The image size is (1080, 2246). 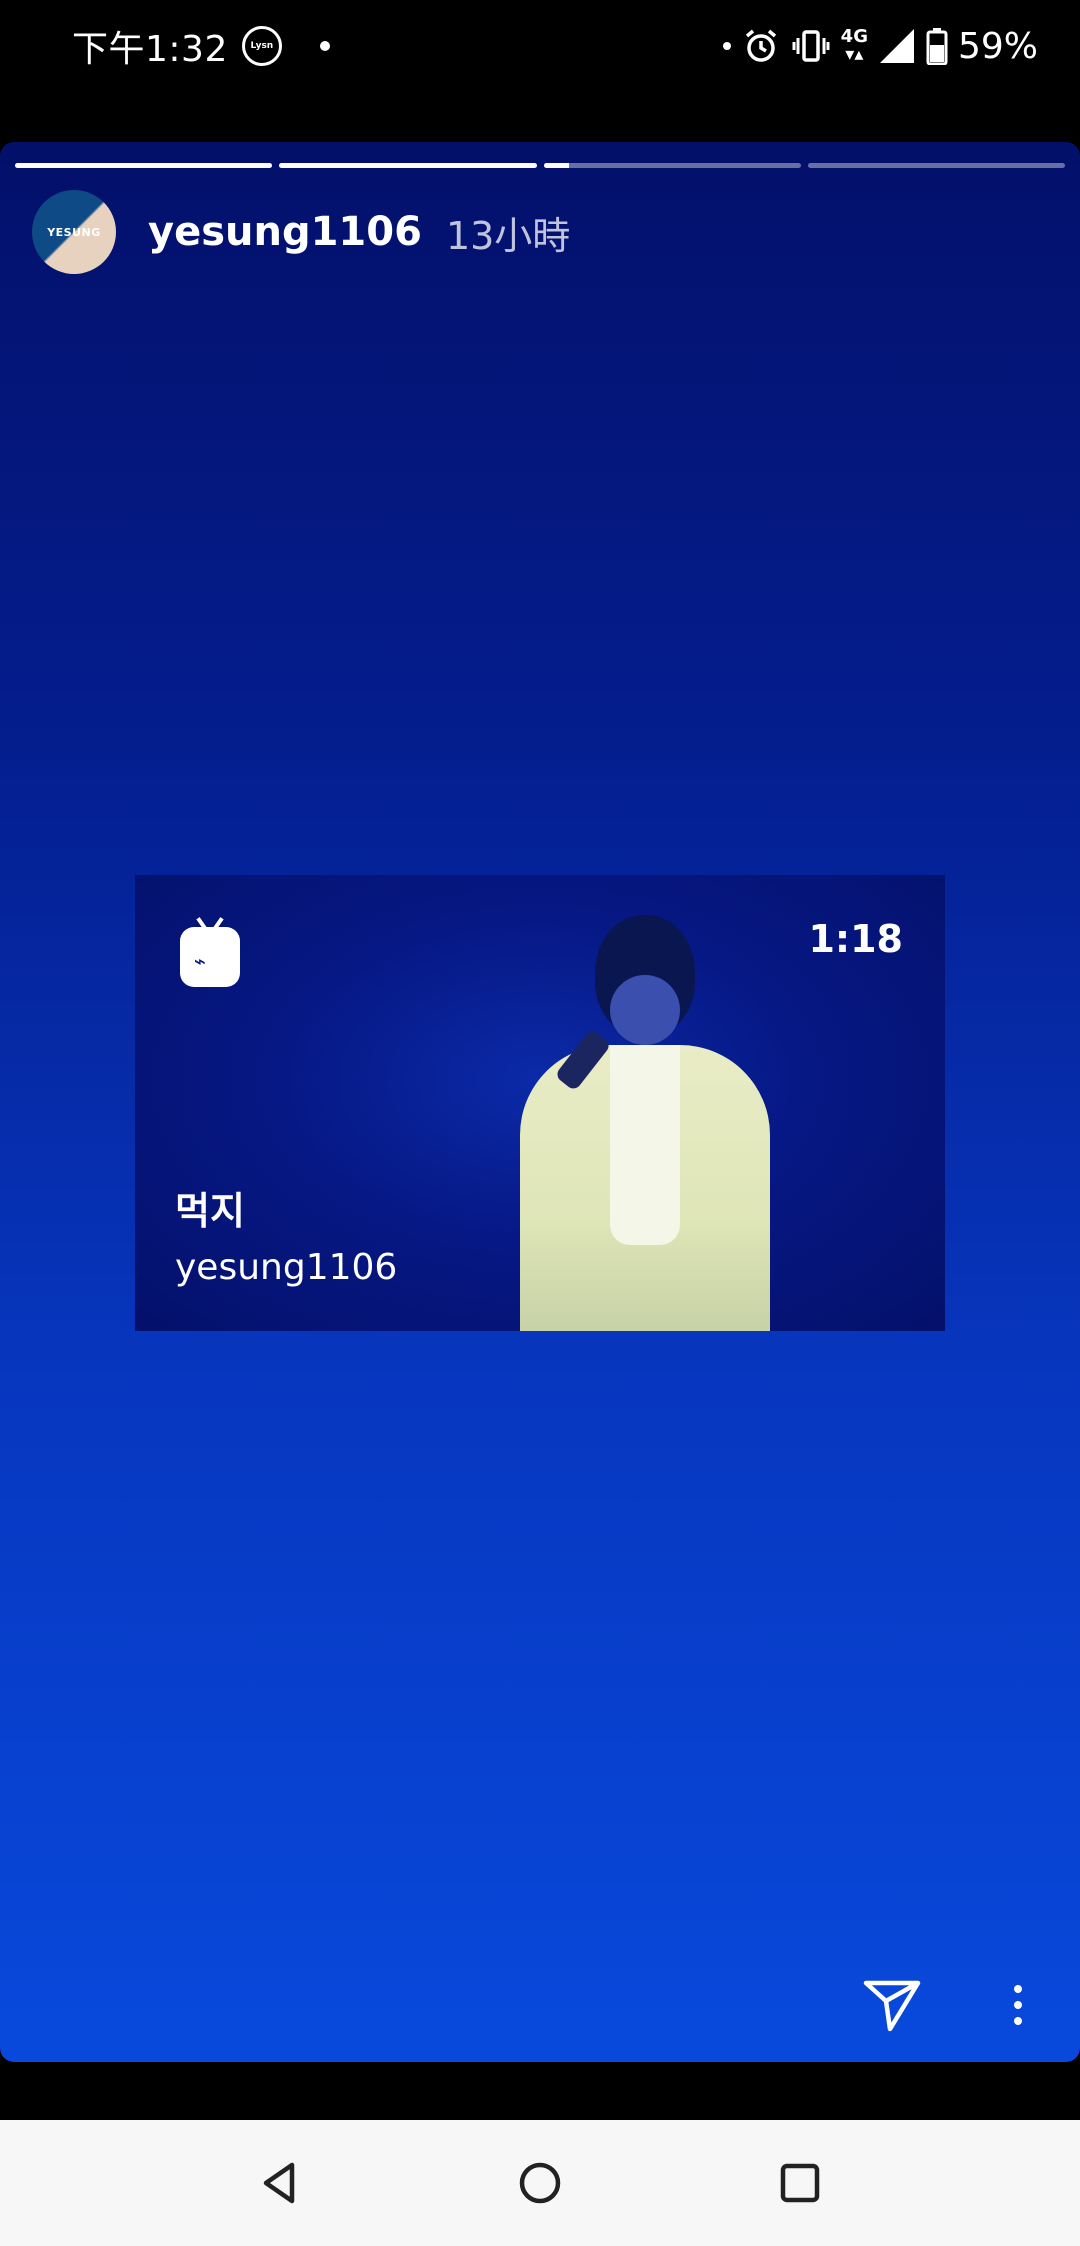 I want to click on status-bar-right: 4G ▾▴ 59%, so click(x=880, y=46).